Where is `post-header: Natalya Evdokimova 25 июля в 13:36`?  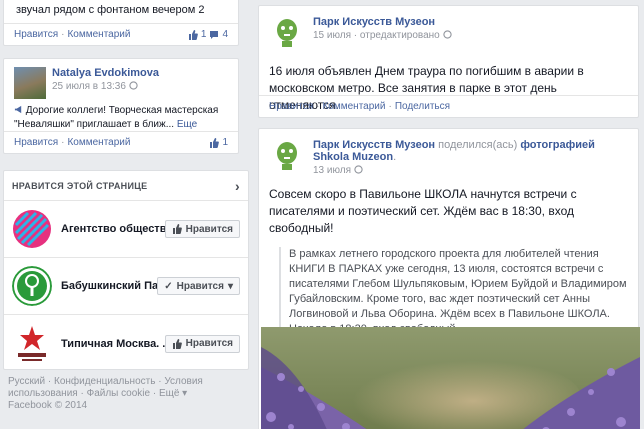 post-header: Natalya Evdokimova 25 июля в 13:36 is located at coordinates (121, 79).